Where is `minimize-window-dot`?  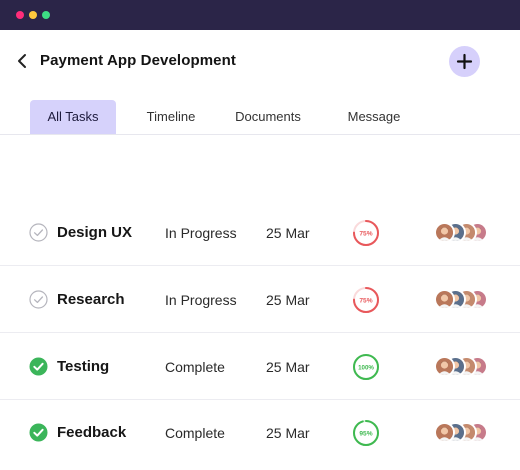
minimize-window-dot is located at coordinates (33, 15).